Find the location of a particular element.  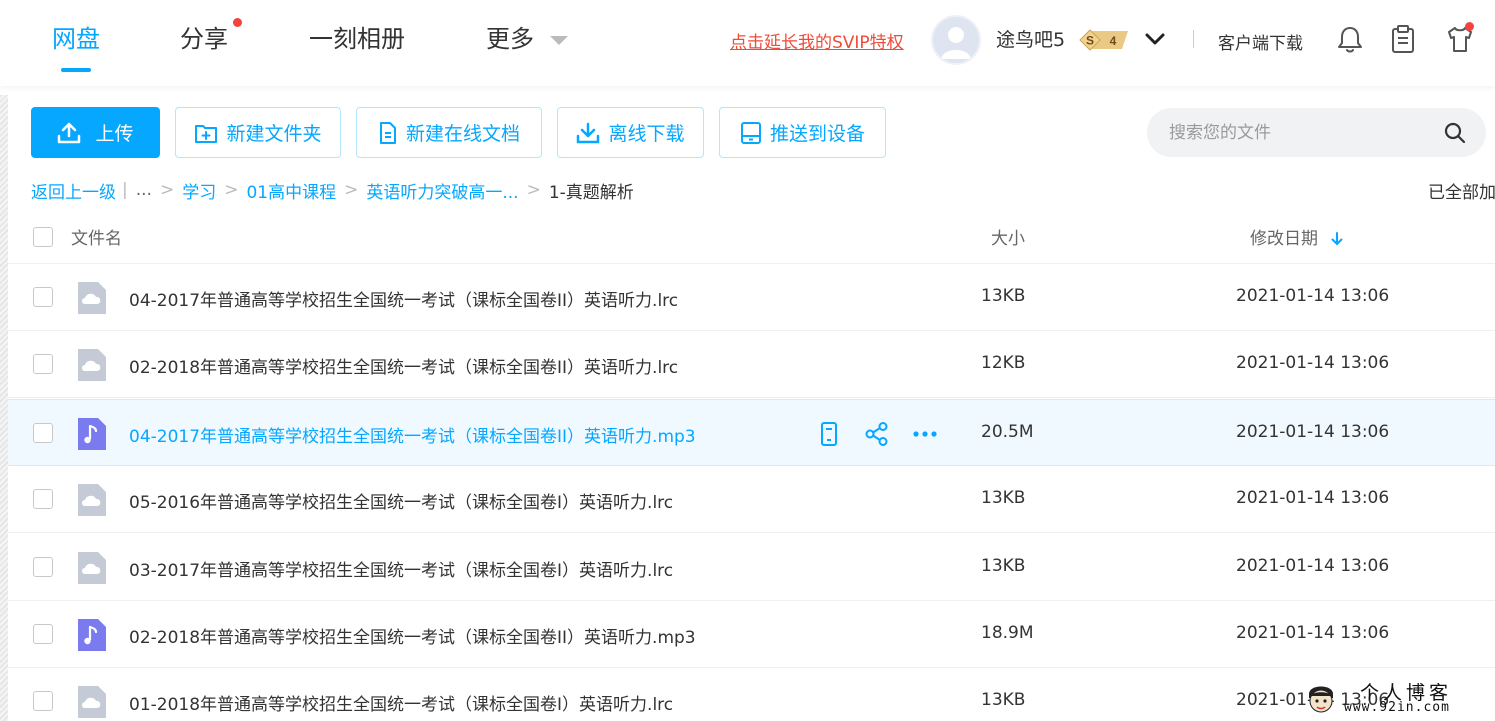

push-to-device-button: 推送到设备 is located at coordinates (802, 132).